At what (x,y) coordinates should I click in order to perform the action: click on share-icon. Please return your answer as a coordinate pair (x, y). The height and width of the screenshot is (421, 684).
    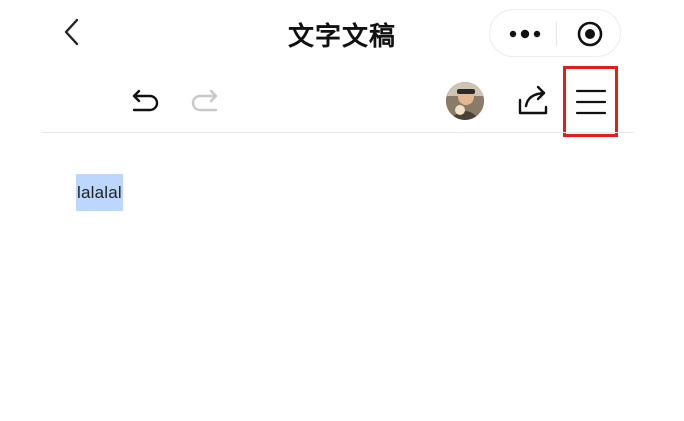
    Looking at the image, I should click on (533, 100).